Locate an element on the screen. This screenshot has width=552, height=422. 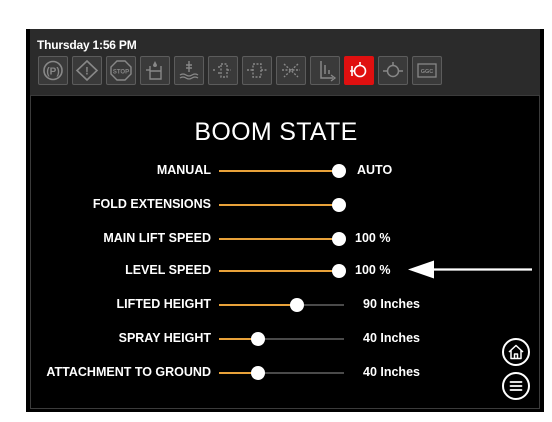
warning-icon: ! is located at coordinates (87, 70).